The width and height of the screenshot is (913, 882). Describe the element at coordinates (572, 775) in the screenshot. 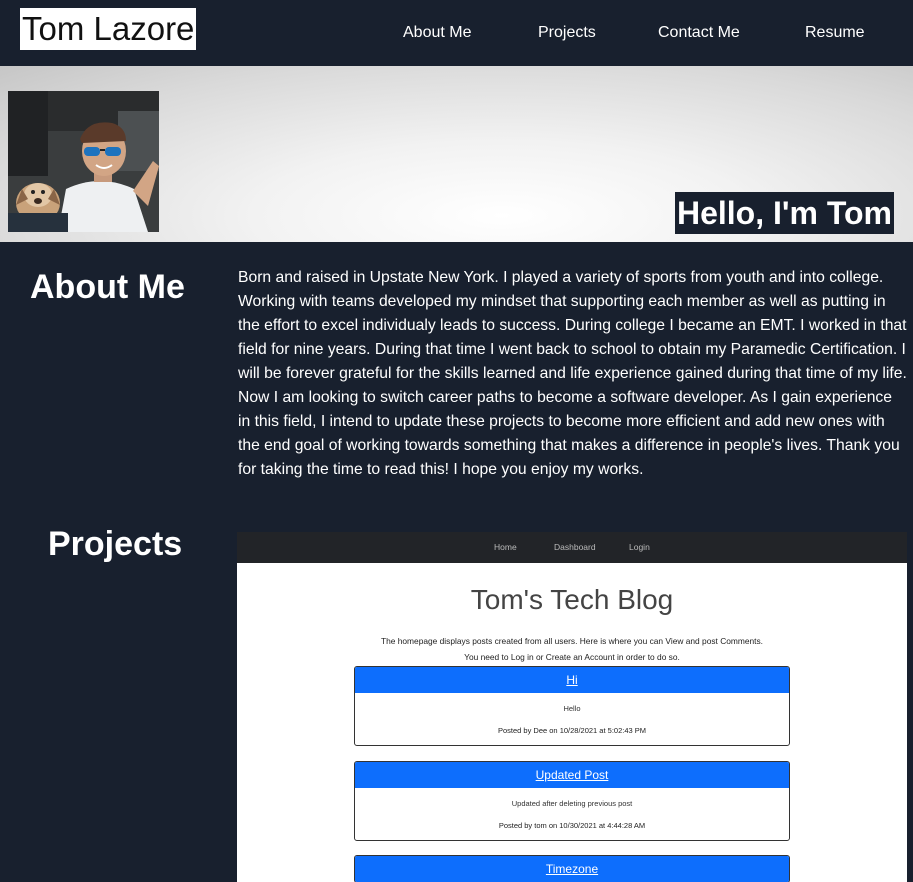

I see `preview-post-title: Updated Post` at that location.